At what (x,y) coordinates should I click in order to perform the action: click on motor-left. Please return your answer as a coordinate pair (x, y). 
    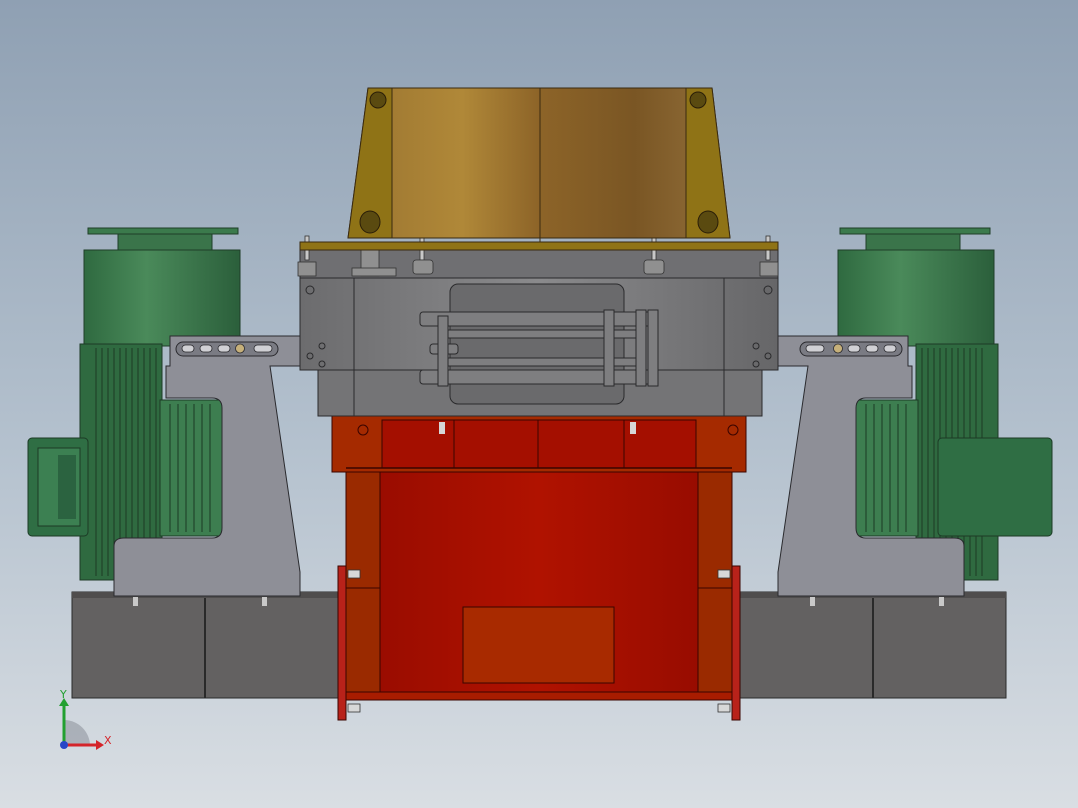
    Looking at the image, I should click on (134, 404).